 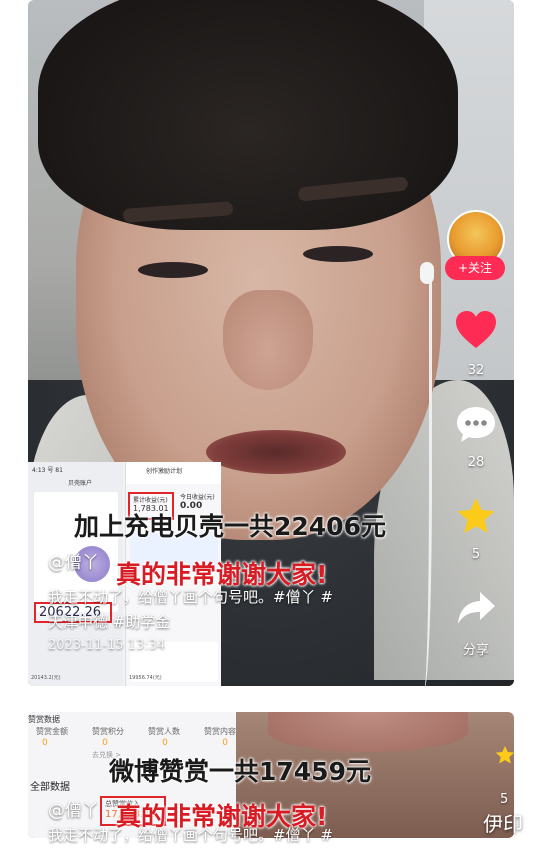 I want to click on earbud-cable, so click(x=424, y=478).